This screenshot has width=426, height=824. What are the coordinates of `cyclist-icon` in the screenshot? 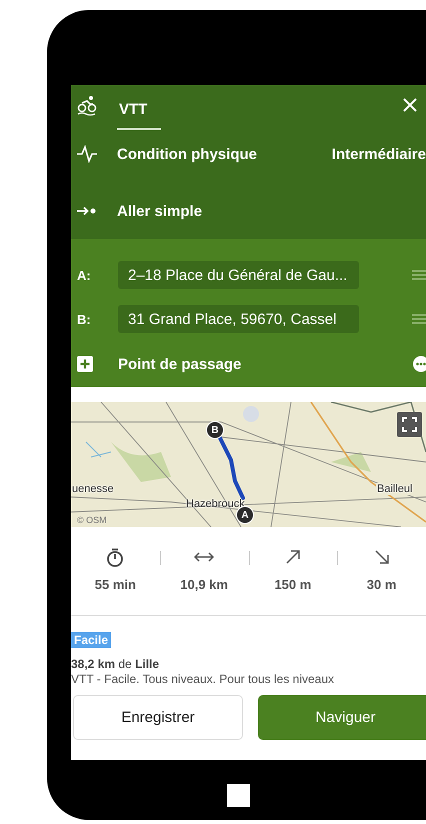 It's located at (87, 105).